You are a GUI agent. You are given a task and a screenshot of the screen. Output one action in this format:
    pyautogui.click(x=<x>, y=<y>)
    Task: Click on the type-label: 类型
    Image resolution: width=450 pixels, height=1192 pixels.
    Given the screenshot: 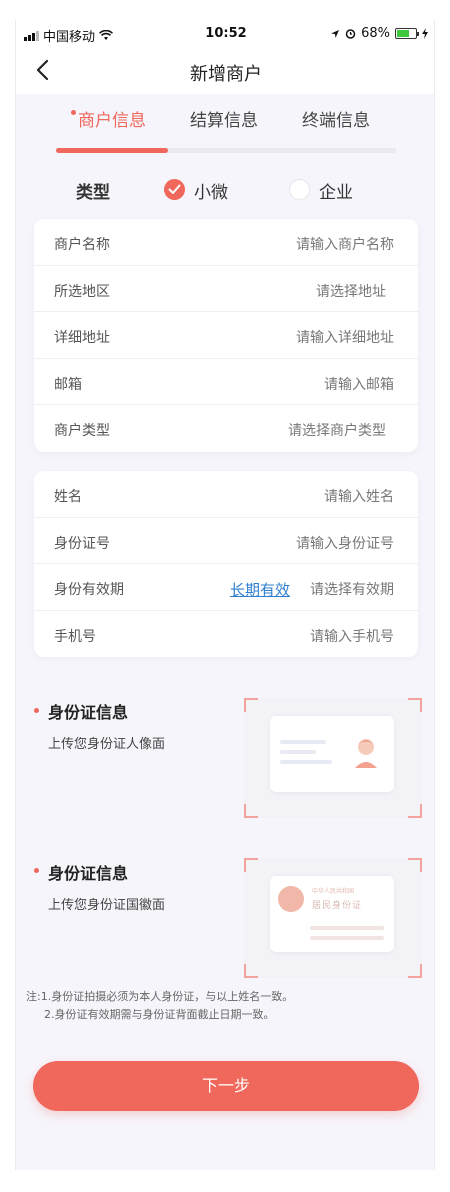 What is the action you would take?
    pyautogui.click(x=93, y=193)
    